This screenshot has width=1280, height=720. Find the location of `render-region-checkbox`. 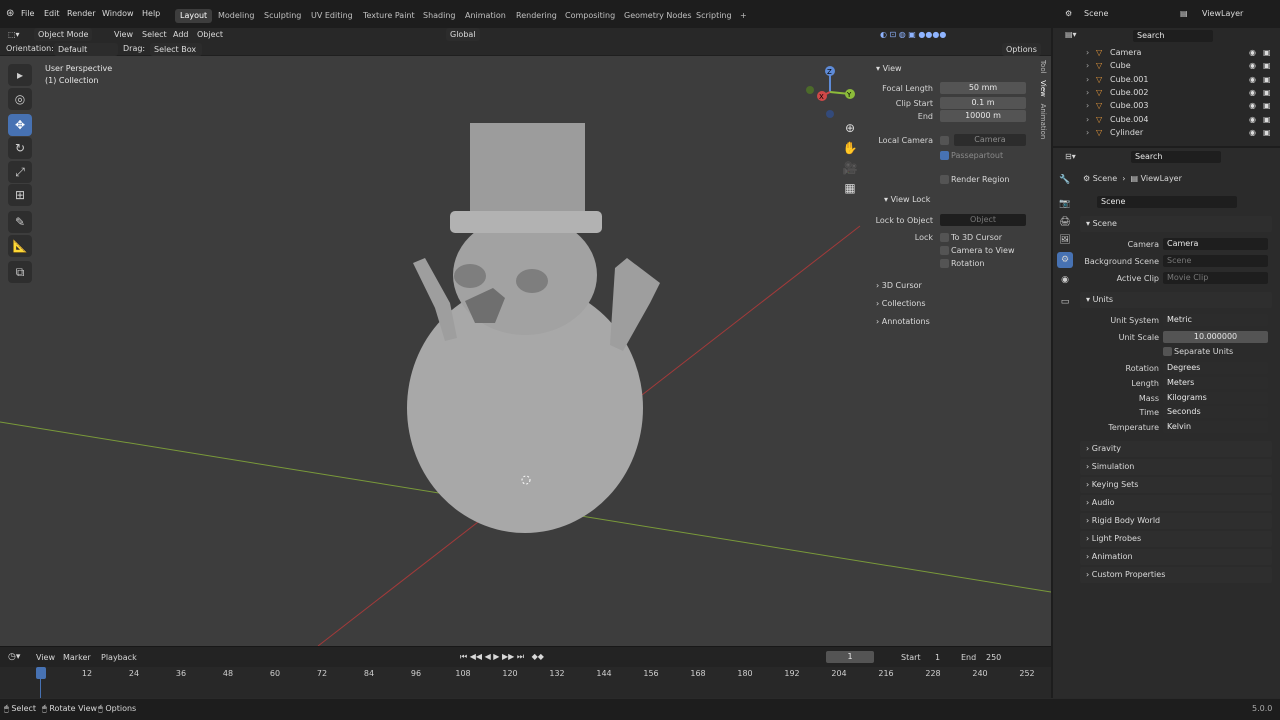

render-region-checkbox is located at coordinates (944, 179).